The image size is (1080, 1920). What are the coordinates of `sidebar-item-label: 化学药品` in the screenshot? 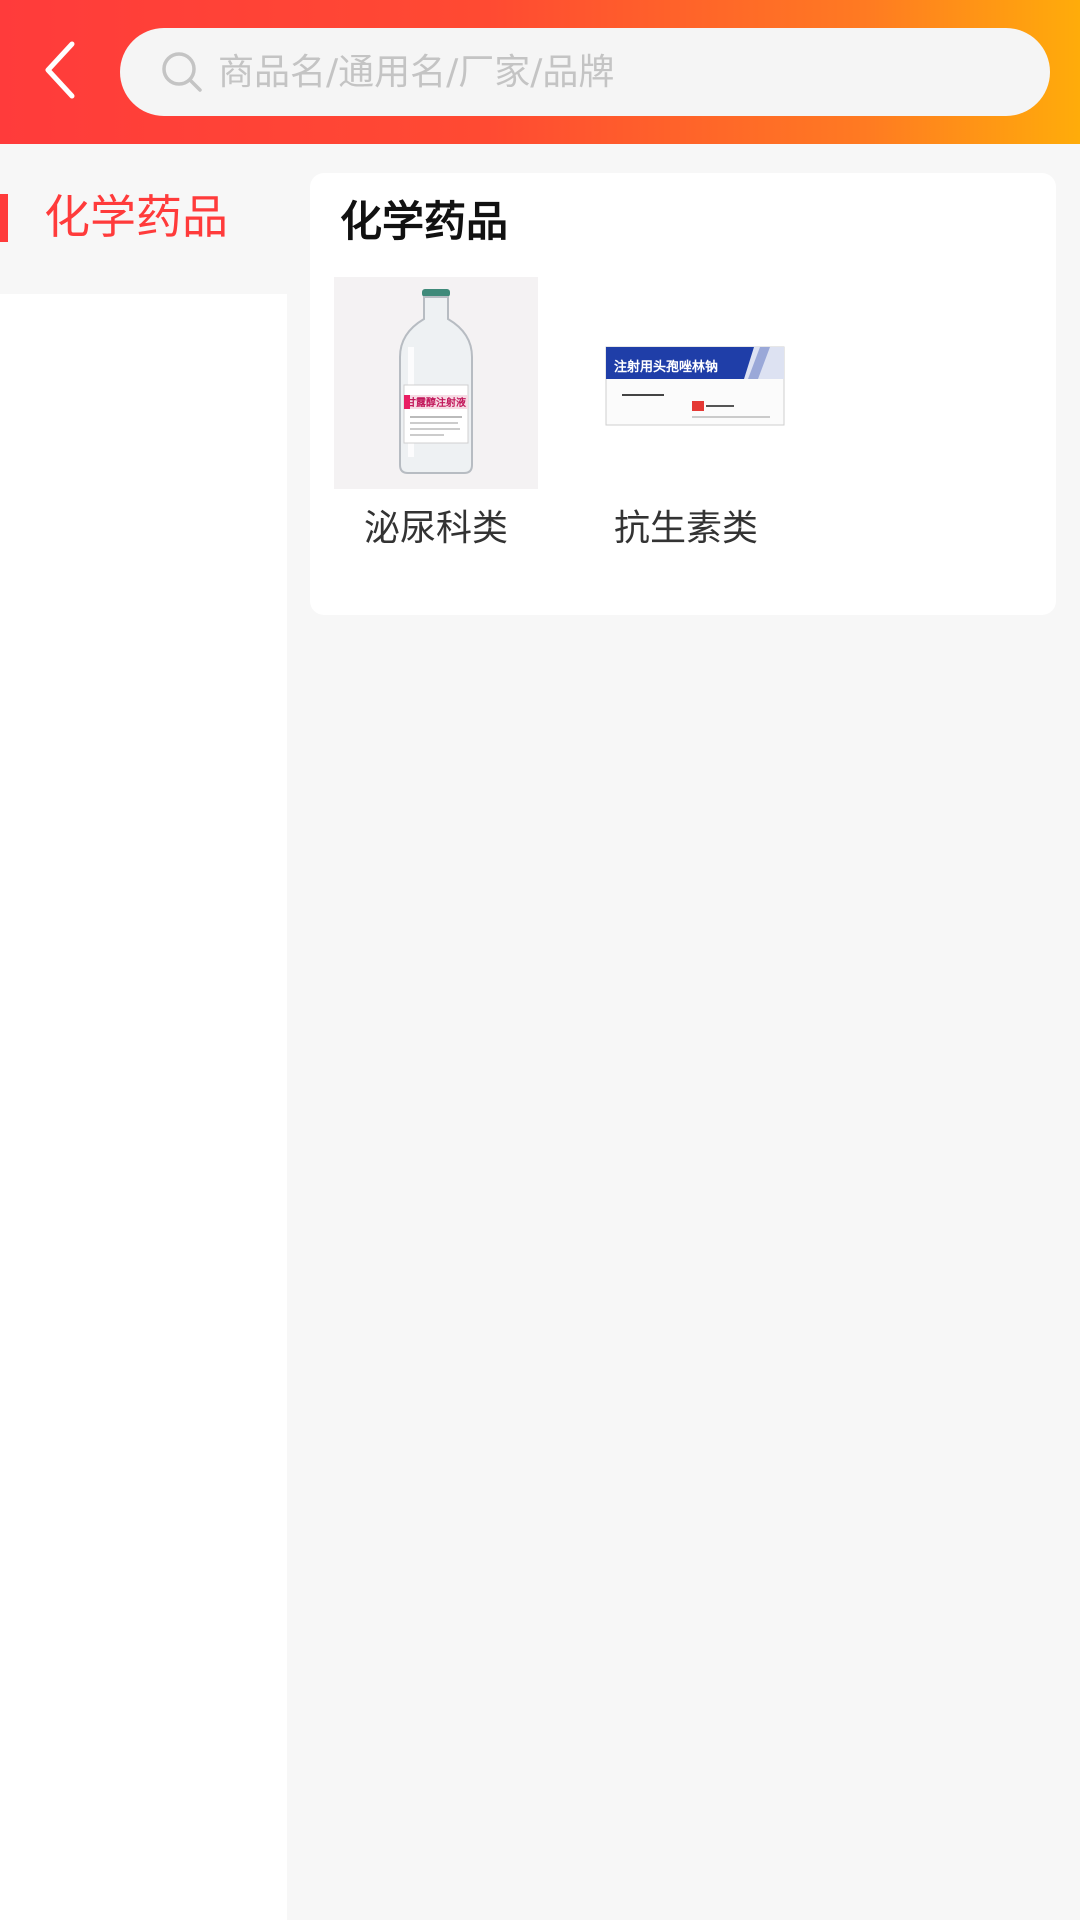 It's located at (136, 217).